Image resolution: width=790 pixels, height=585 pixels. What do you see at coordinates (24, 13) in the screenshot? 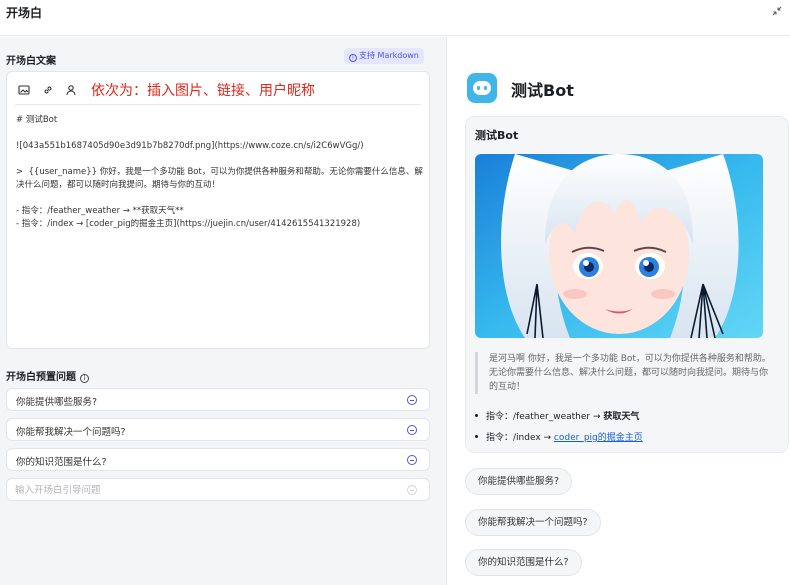
I see `page-title: 开场白` at bounding box center [24, 13].